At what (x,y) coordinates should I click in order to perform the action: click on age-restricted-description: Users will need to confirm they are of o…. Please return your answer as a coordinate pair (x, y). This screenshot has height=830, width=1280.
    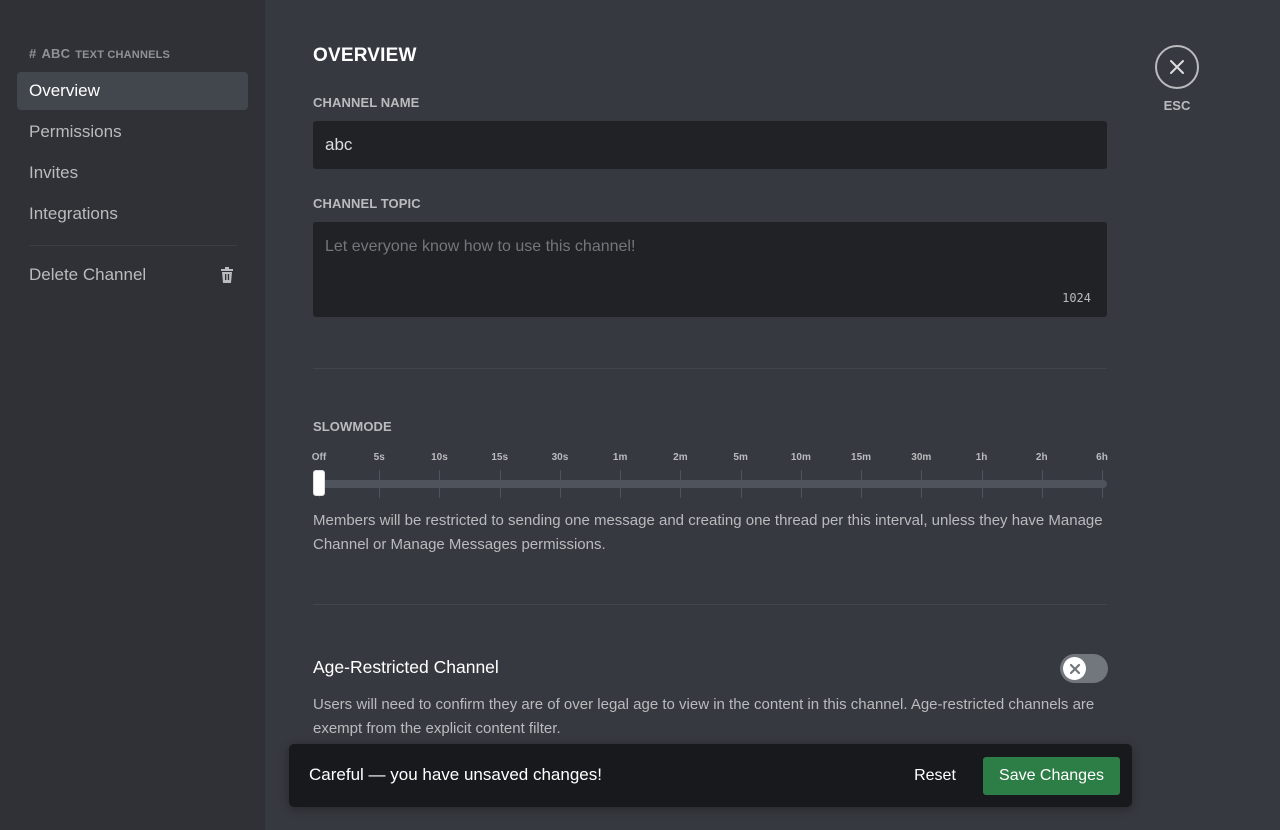
    Looking at the image, I should click on (704, 716).